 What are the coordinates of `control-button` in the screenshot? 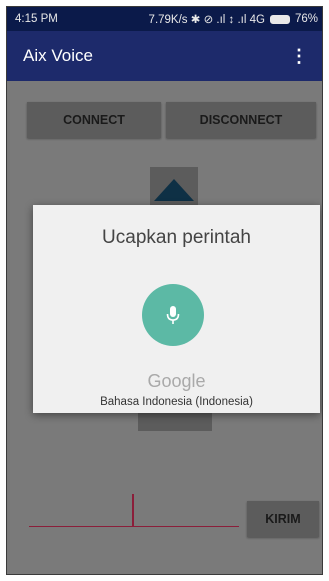 It's located at (175, 421).